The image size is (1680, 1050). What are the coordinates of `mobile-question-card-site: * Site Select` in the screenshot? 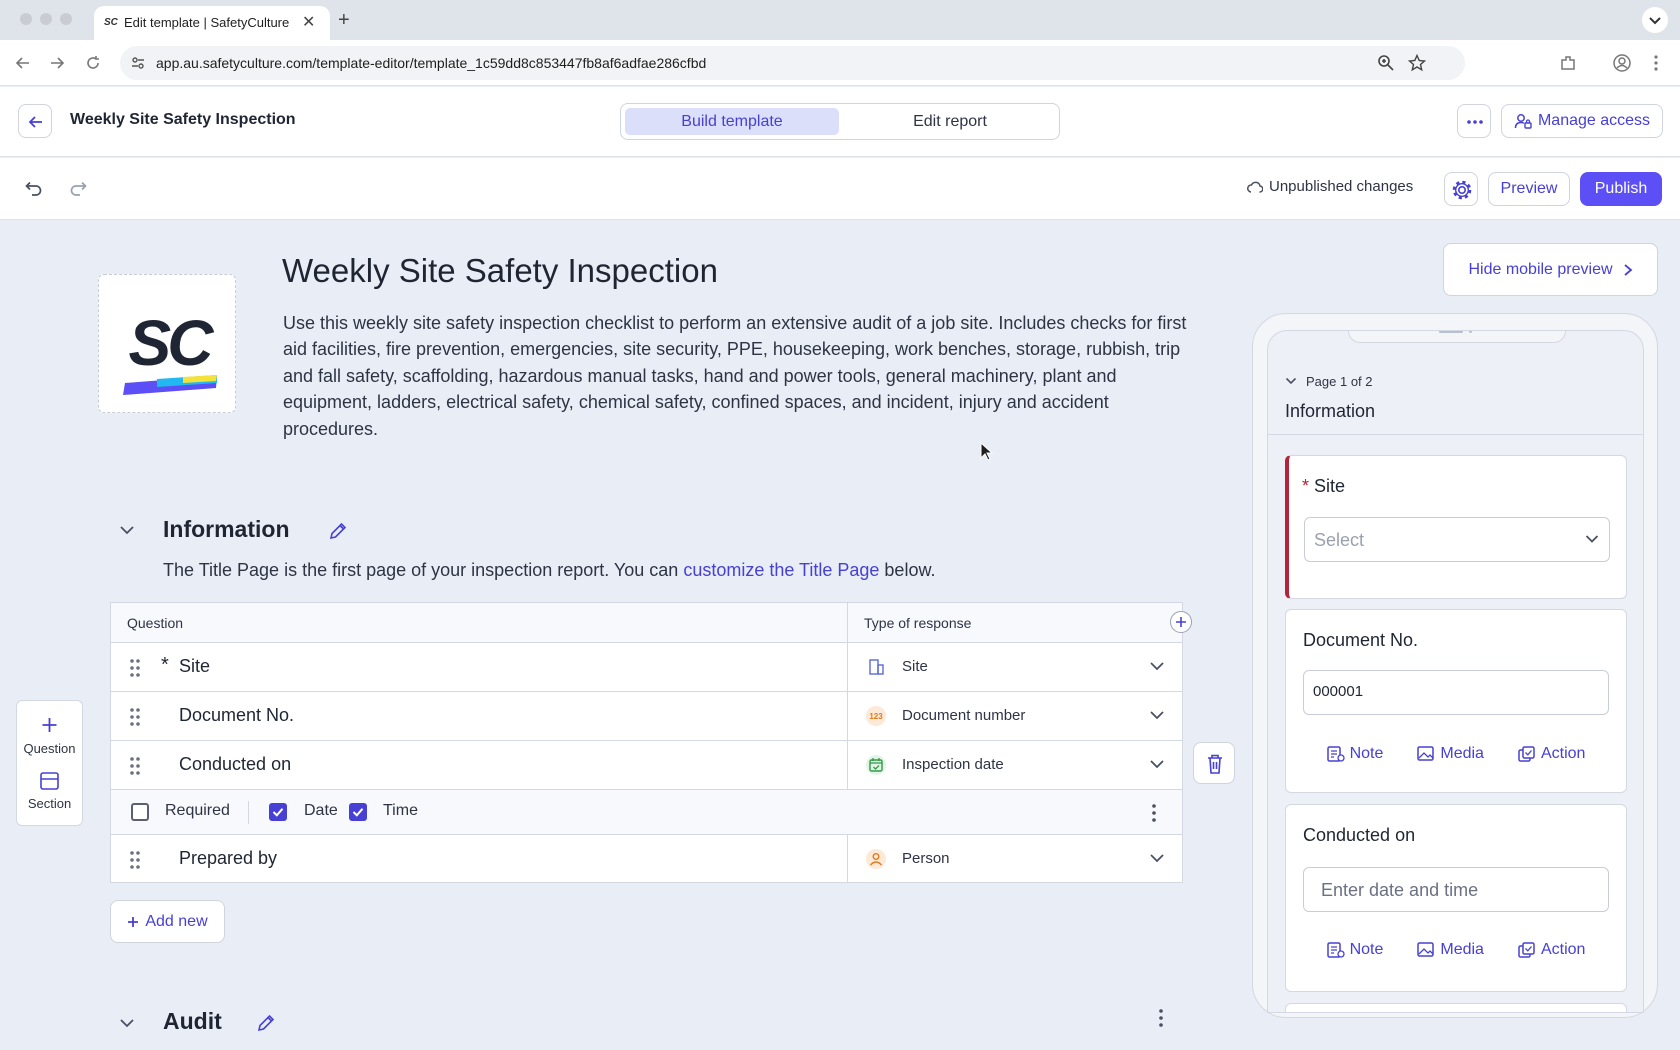 It's located at (1456, 527).